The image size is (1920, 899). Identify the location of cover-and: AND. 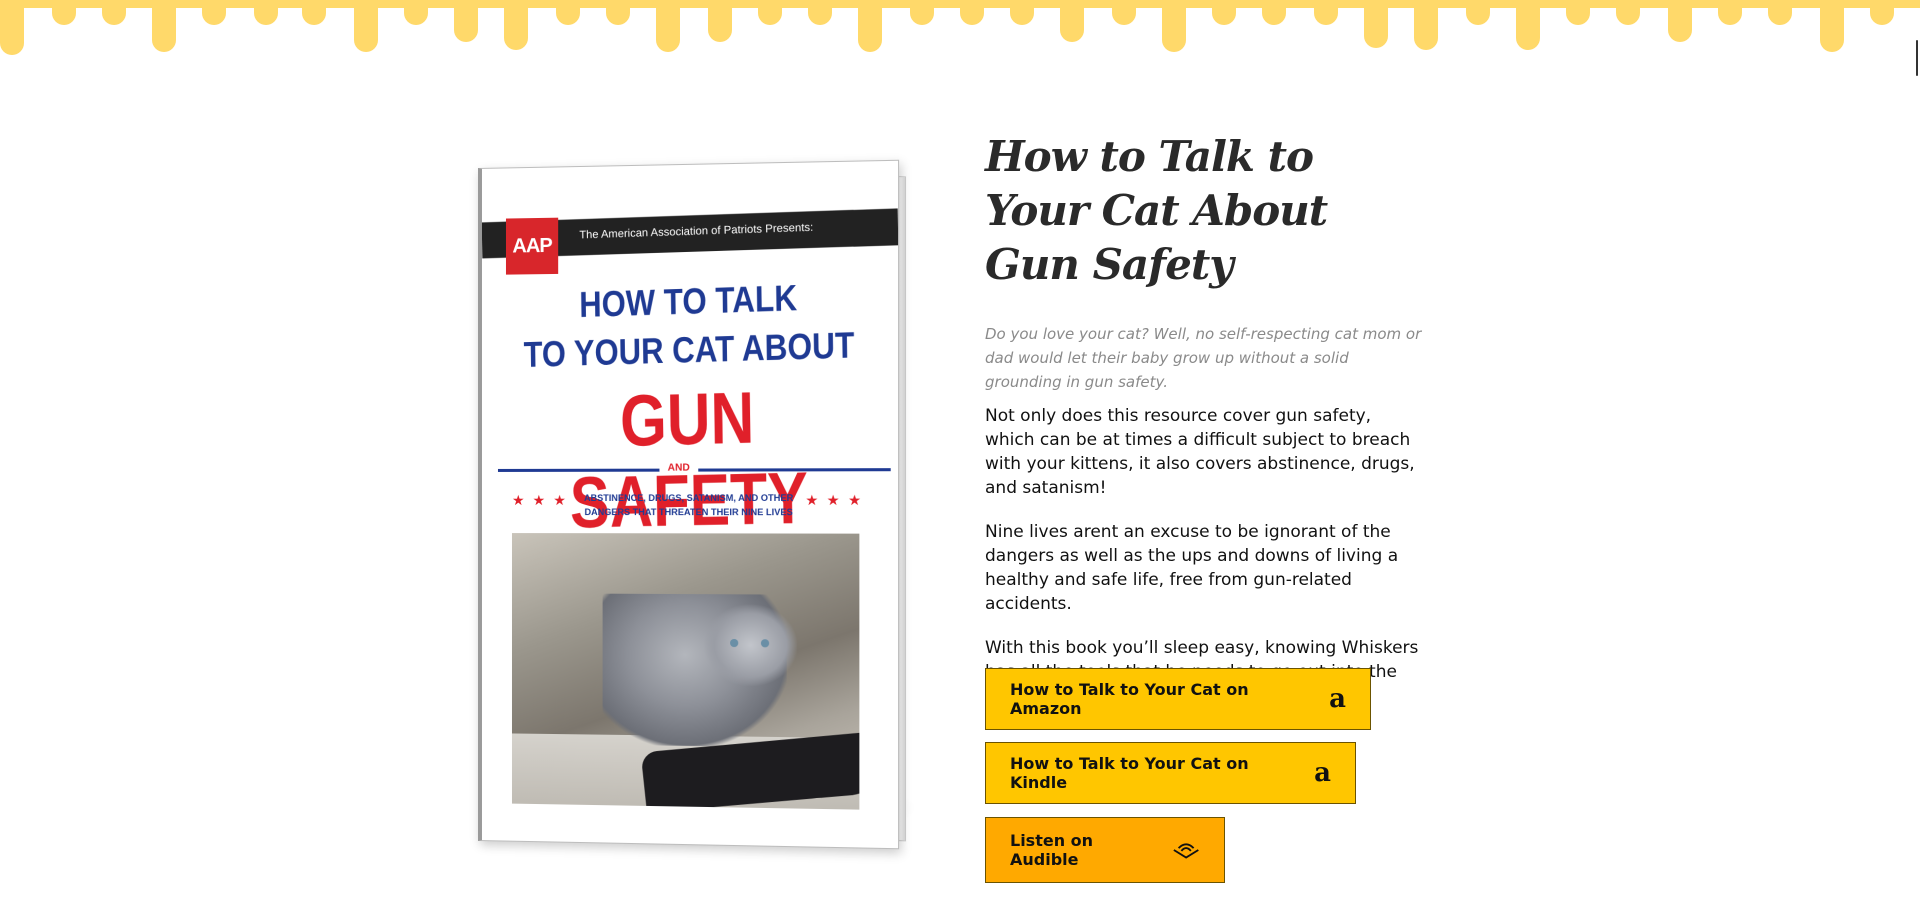
(678, 468).